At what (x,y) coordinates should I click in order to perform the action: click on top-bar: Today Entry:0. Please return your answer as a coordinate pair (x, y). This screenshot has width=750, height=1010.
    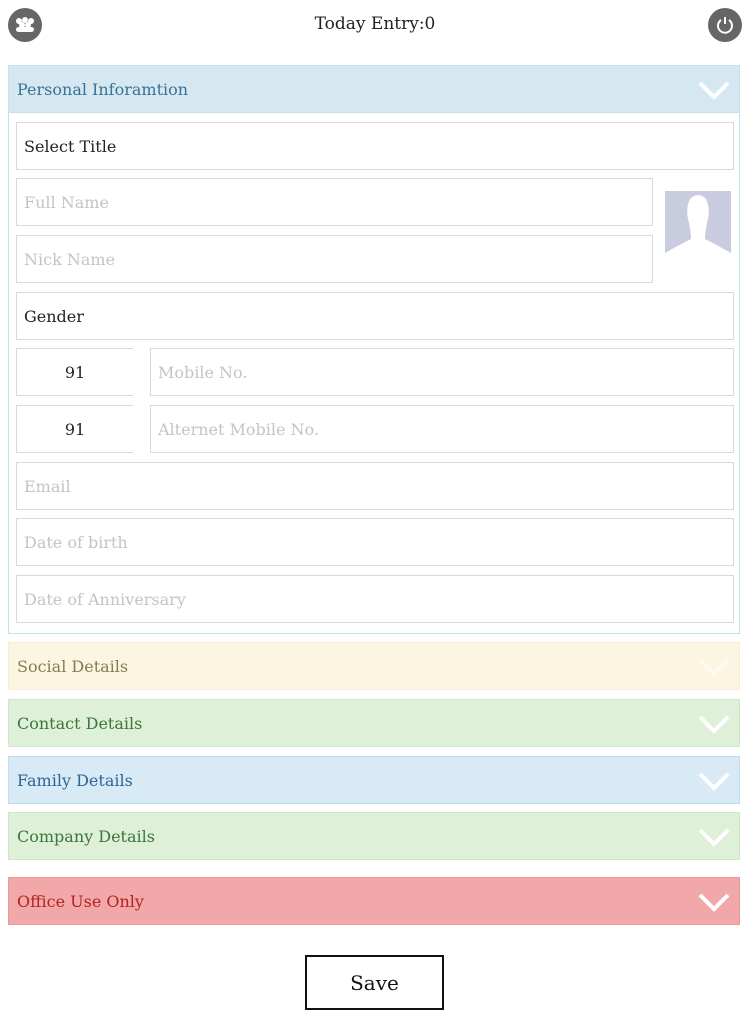
    Looking at the image, I should click on (375, 25).